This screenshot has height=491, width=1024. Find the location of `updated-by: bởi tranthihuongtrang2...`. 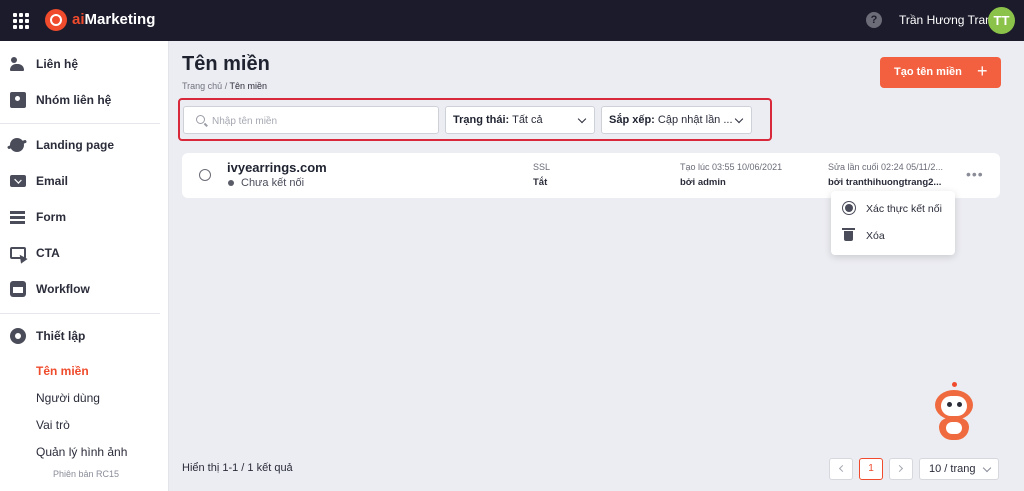

updated-by: bởi tranthihuongtrang2... is located at coordinates (885, 182).